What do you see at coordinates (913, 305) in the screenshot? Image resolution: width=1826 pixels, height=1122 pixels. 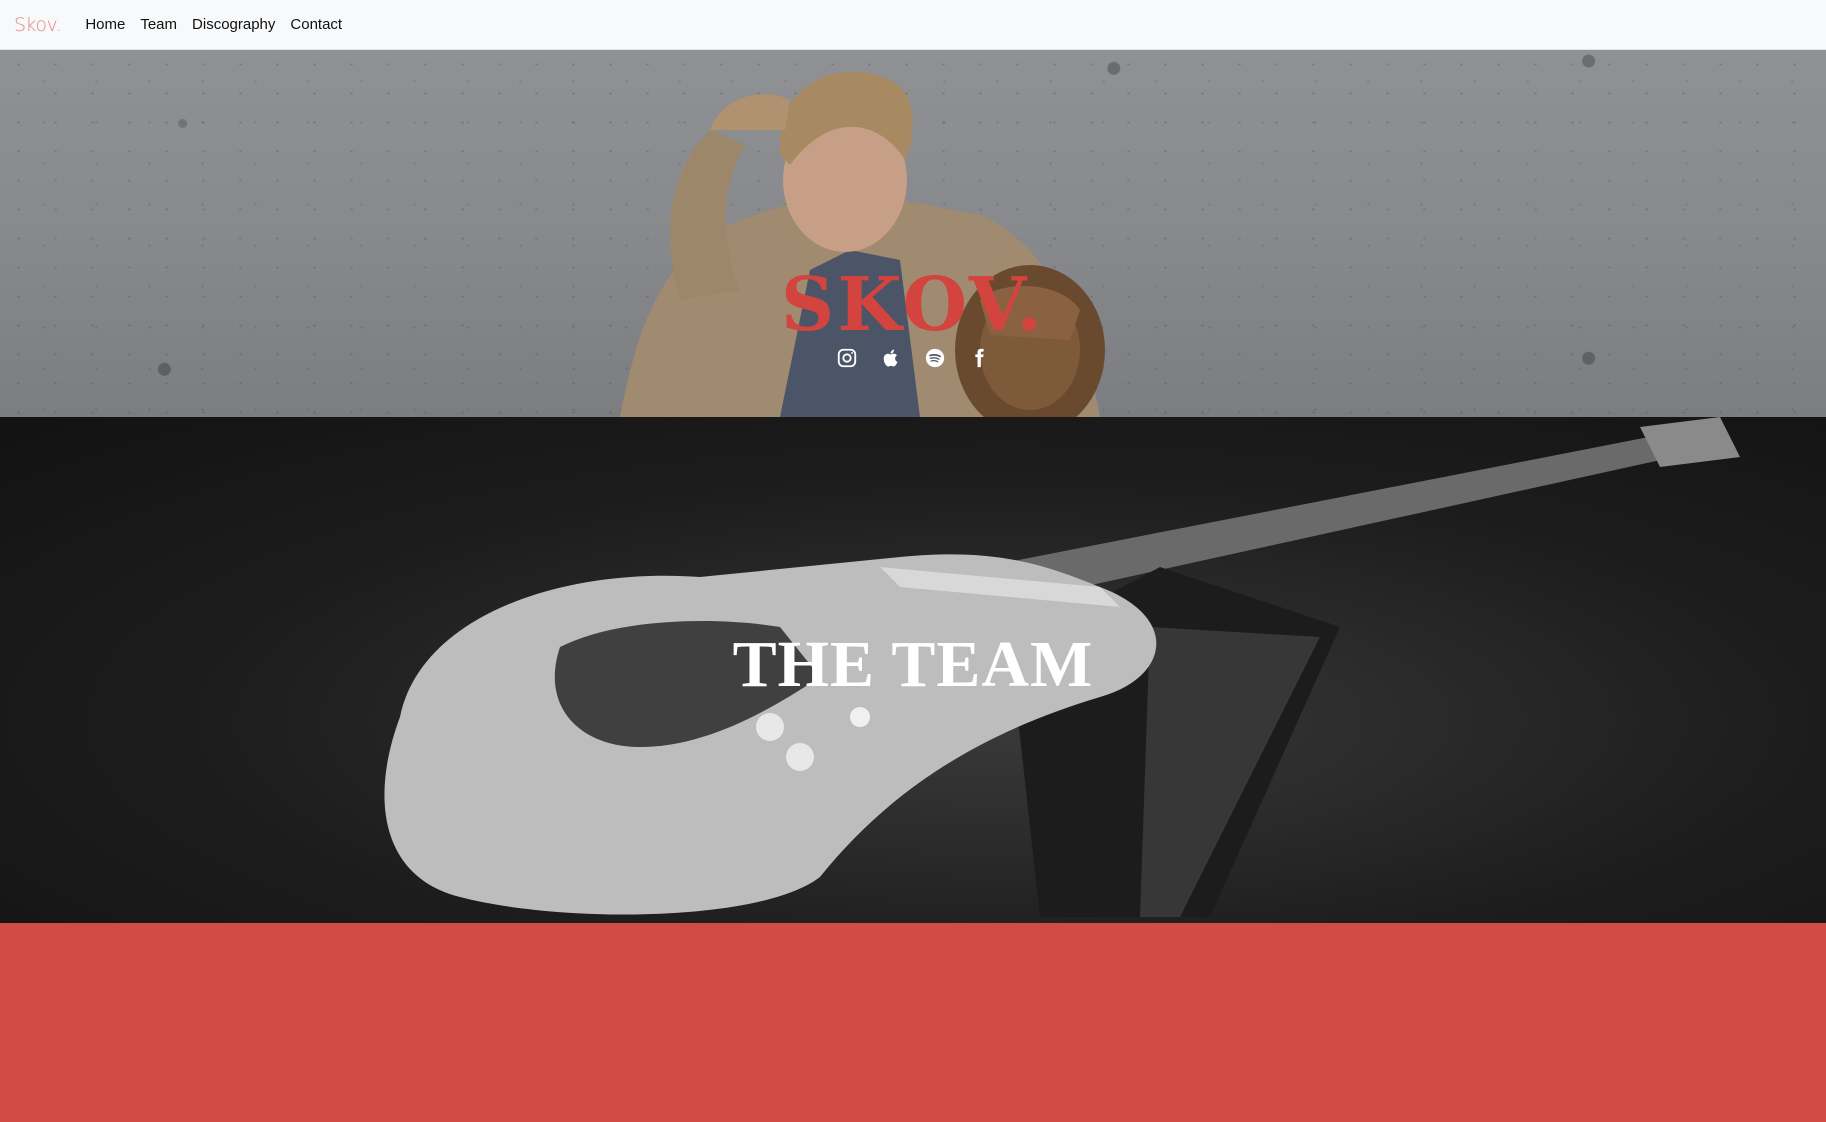 I see `hero-title: SKOV.` at bounding box center [913, 305].